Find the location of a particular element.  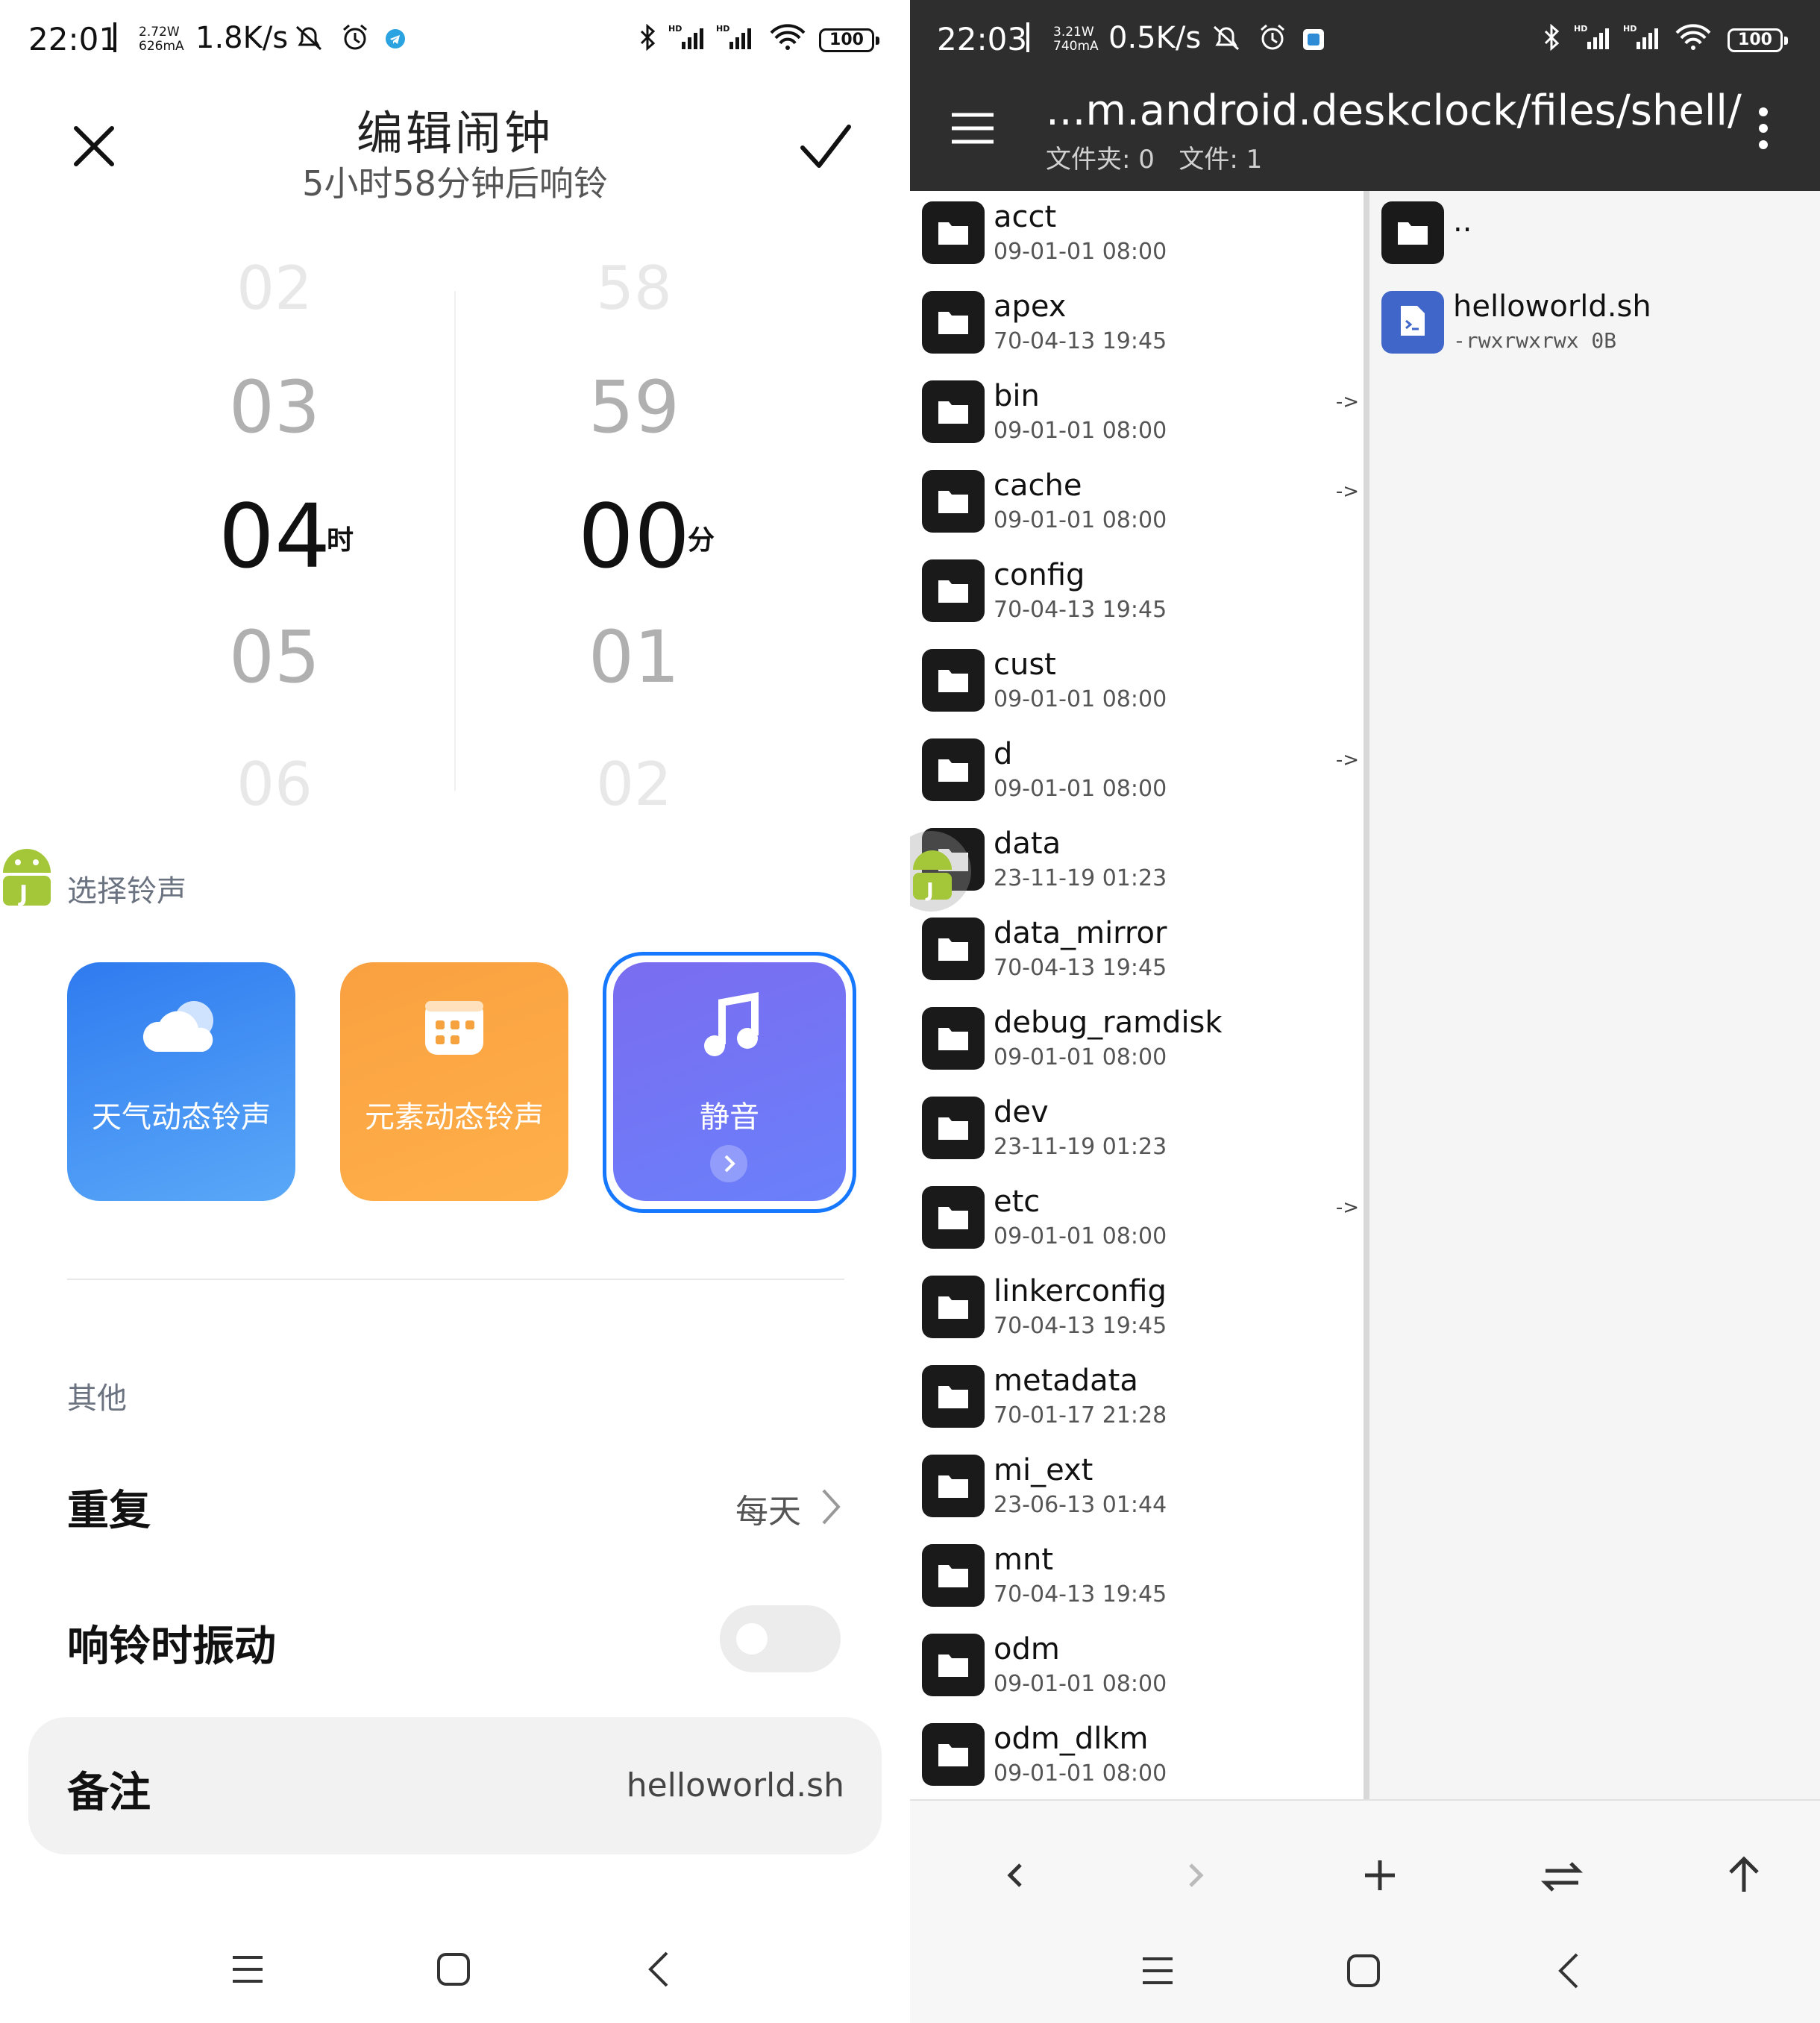

add-icon is located at coordinates (1380, 1875).